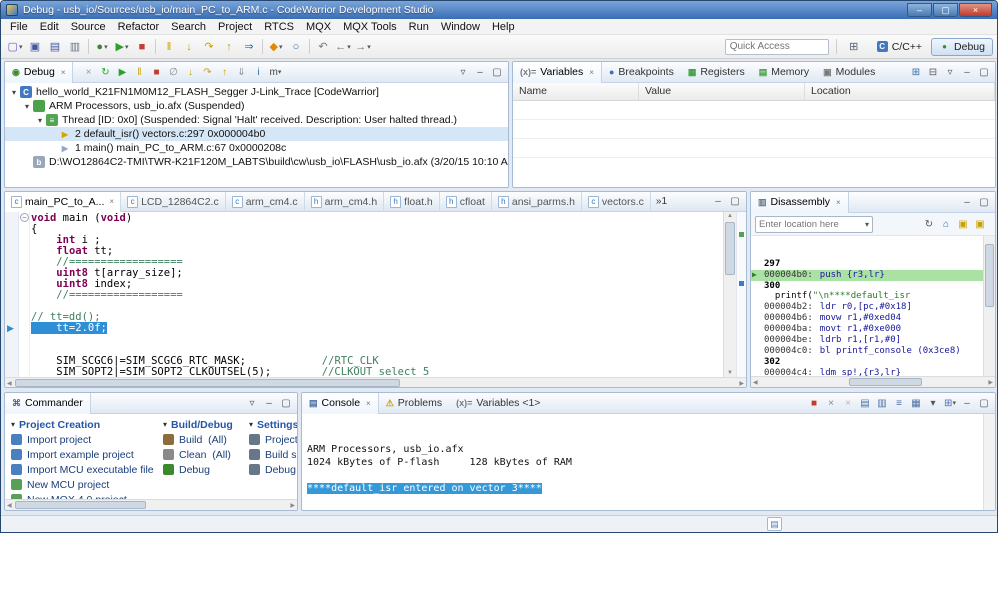  Describe the element at coordinates (741, 294) in the screenshot. I see `editor-overview-ruler` at that location.